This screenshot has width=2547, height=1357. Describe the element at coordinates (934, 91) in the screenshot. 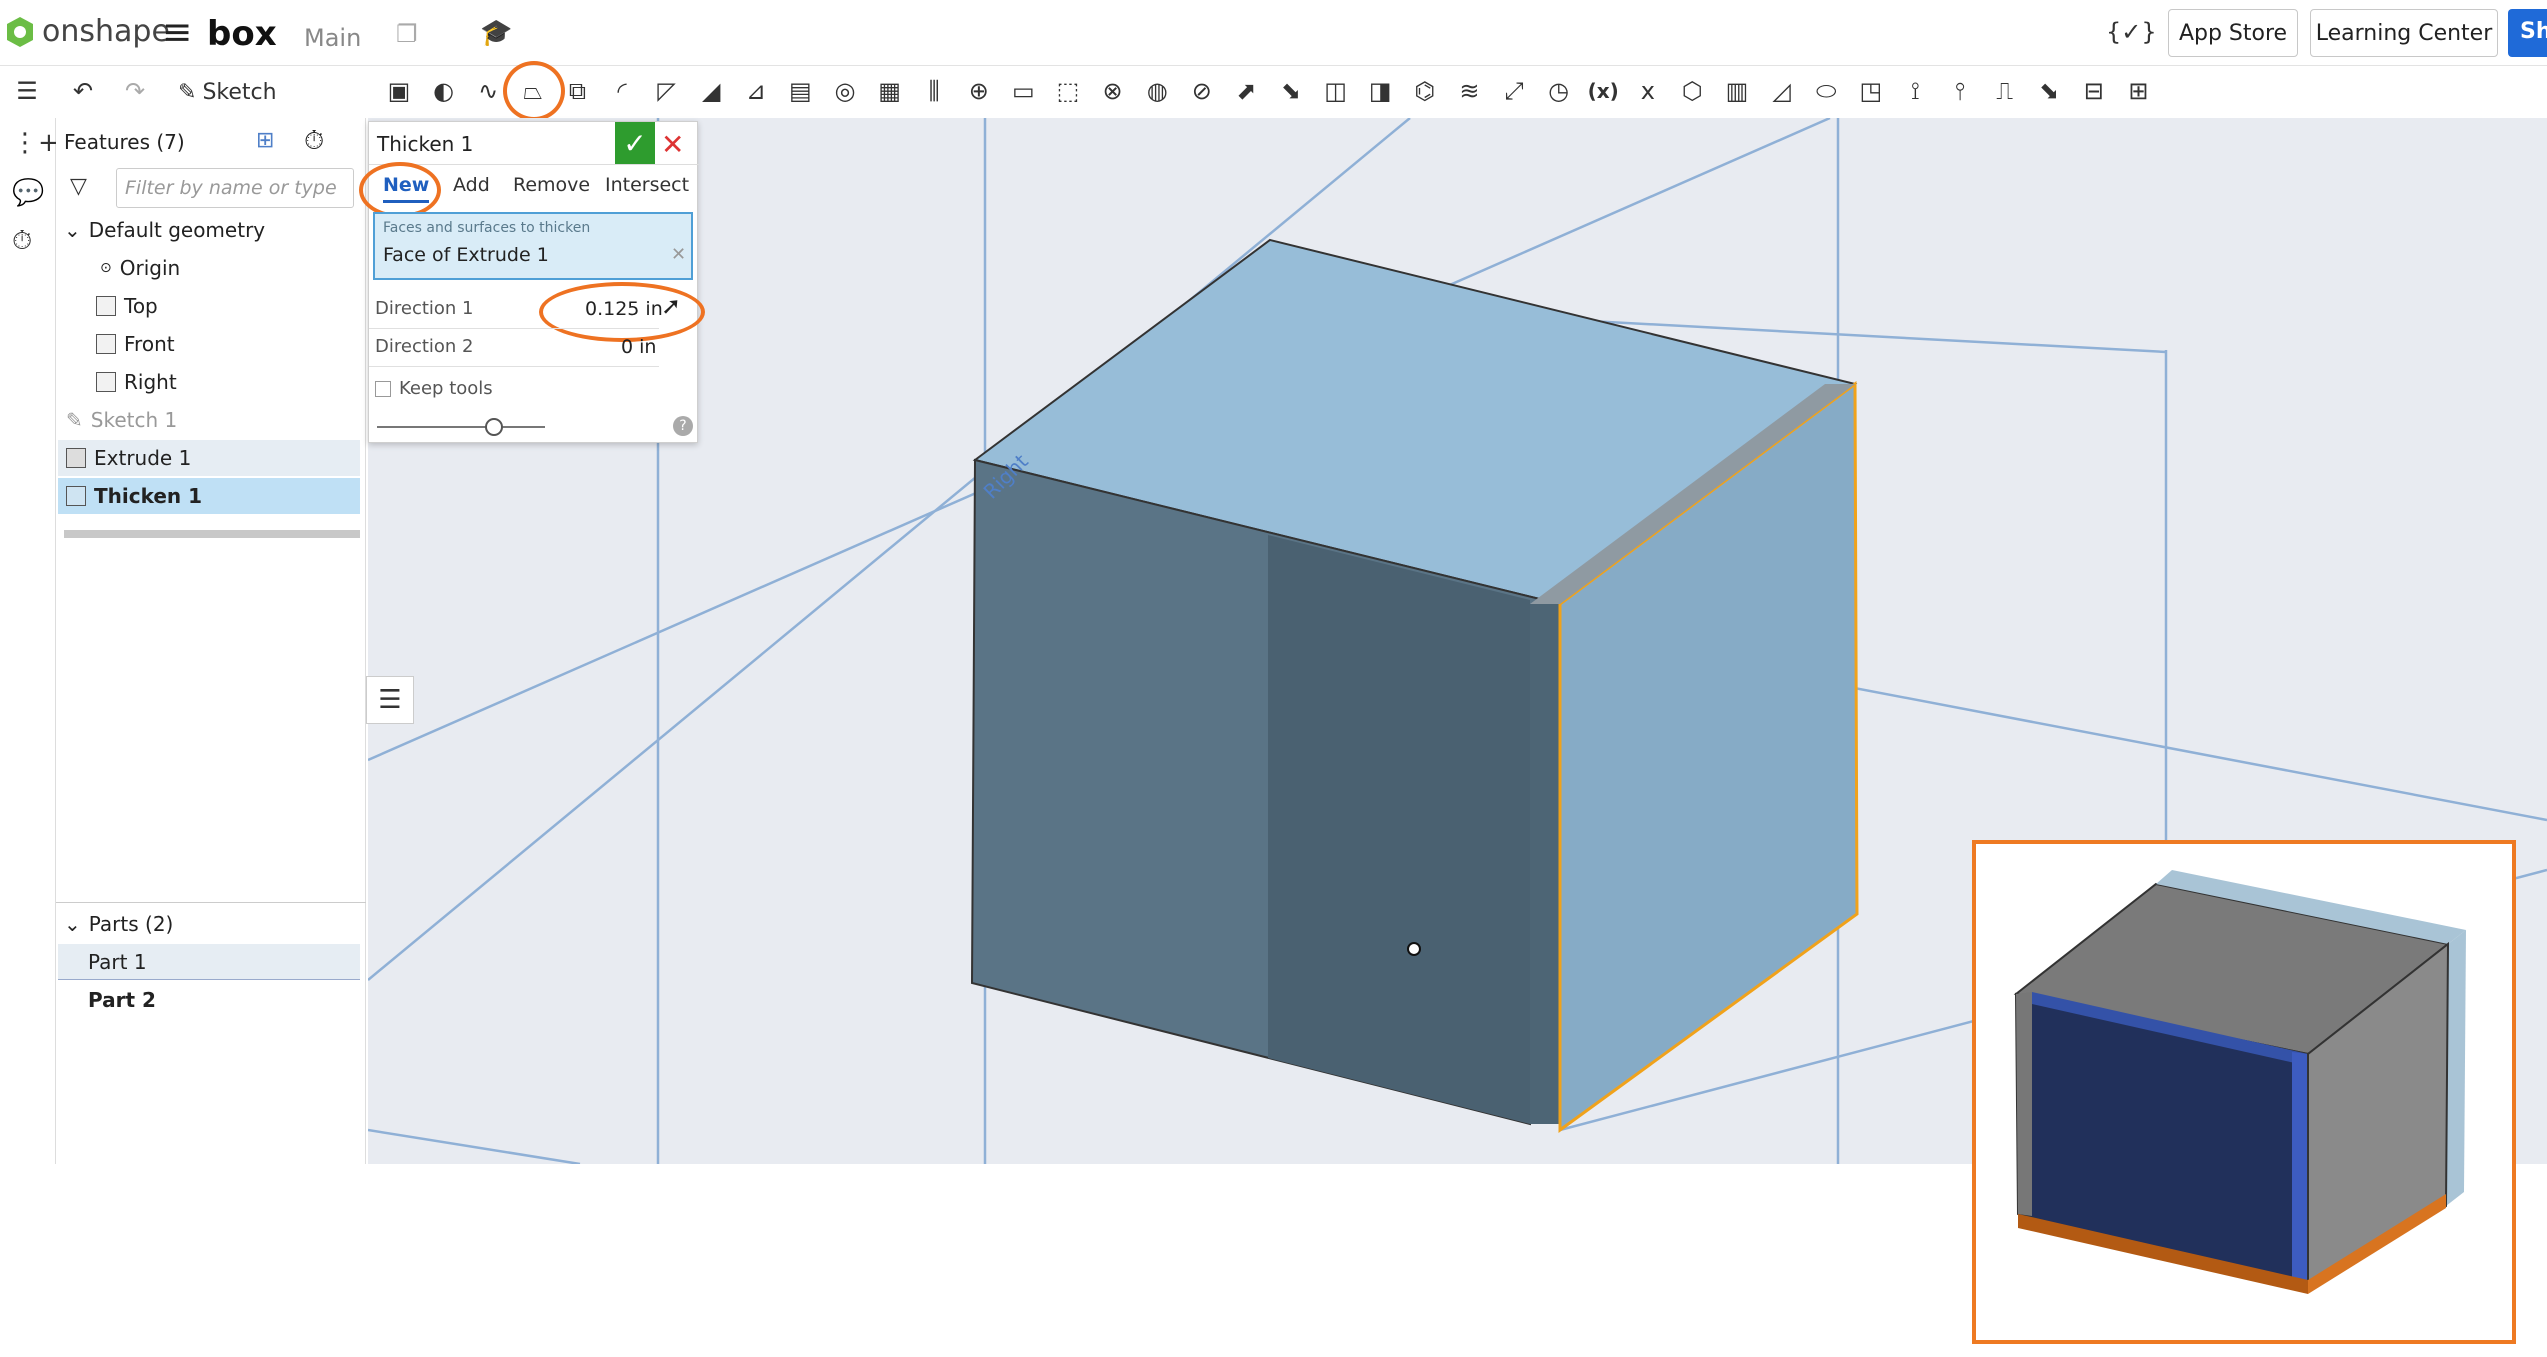

I see `mirror-icon: ⫼` at that location.